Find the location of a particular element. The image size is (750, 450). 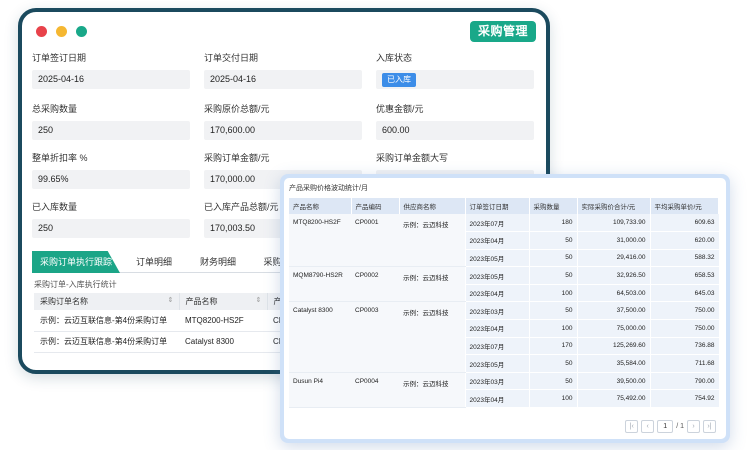

minimize-dot is located at coordinates (61, 31).